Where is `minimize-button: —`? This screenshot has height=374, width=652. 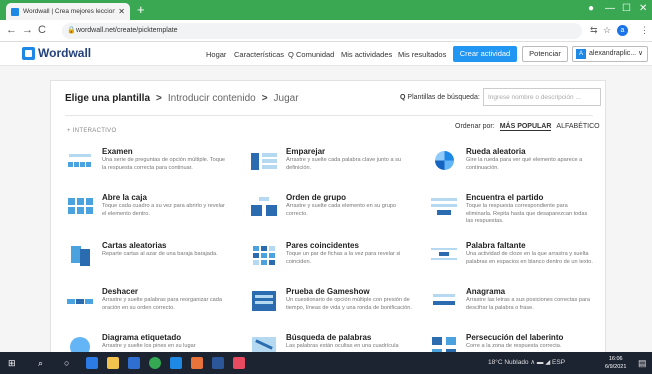 minimize-button: — is located at coordinates (610, 9).